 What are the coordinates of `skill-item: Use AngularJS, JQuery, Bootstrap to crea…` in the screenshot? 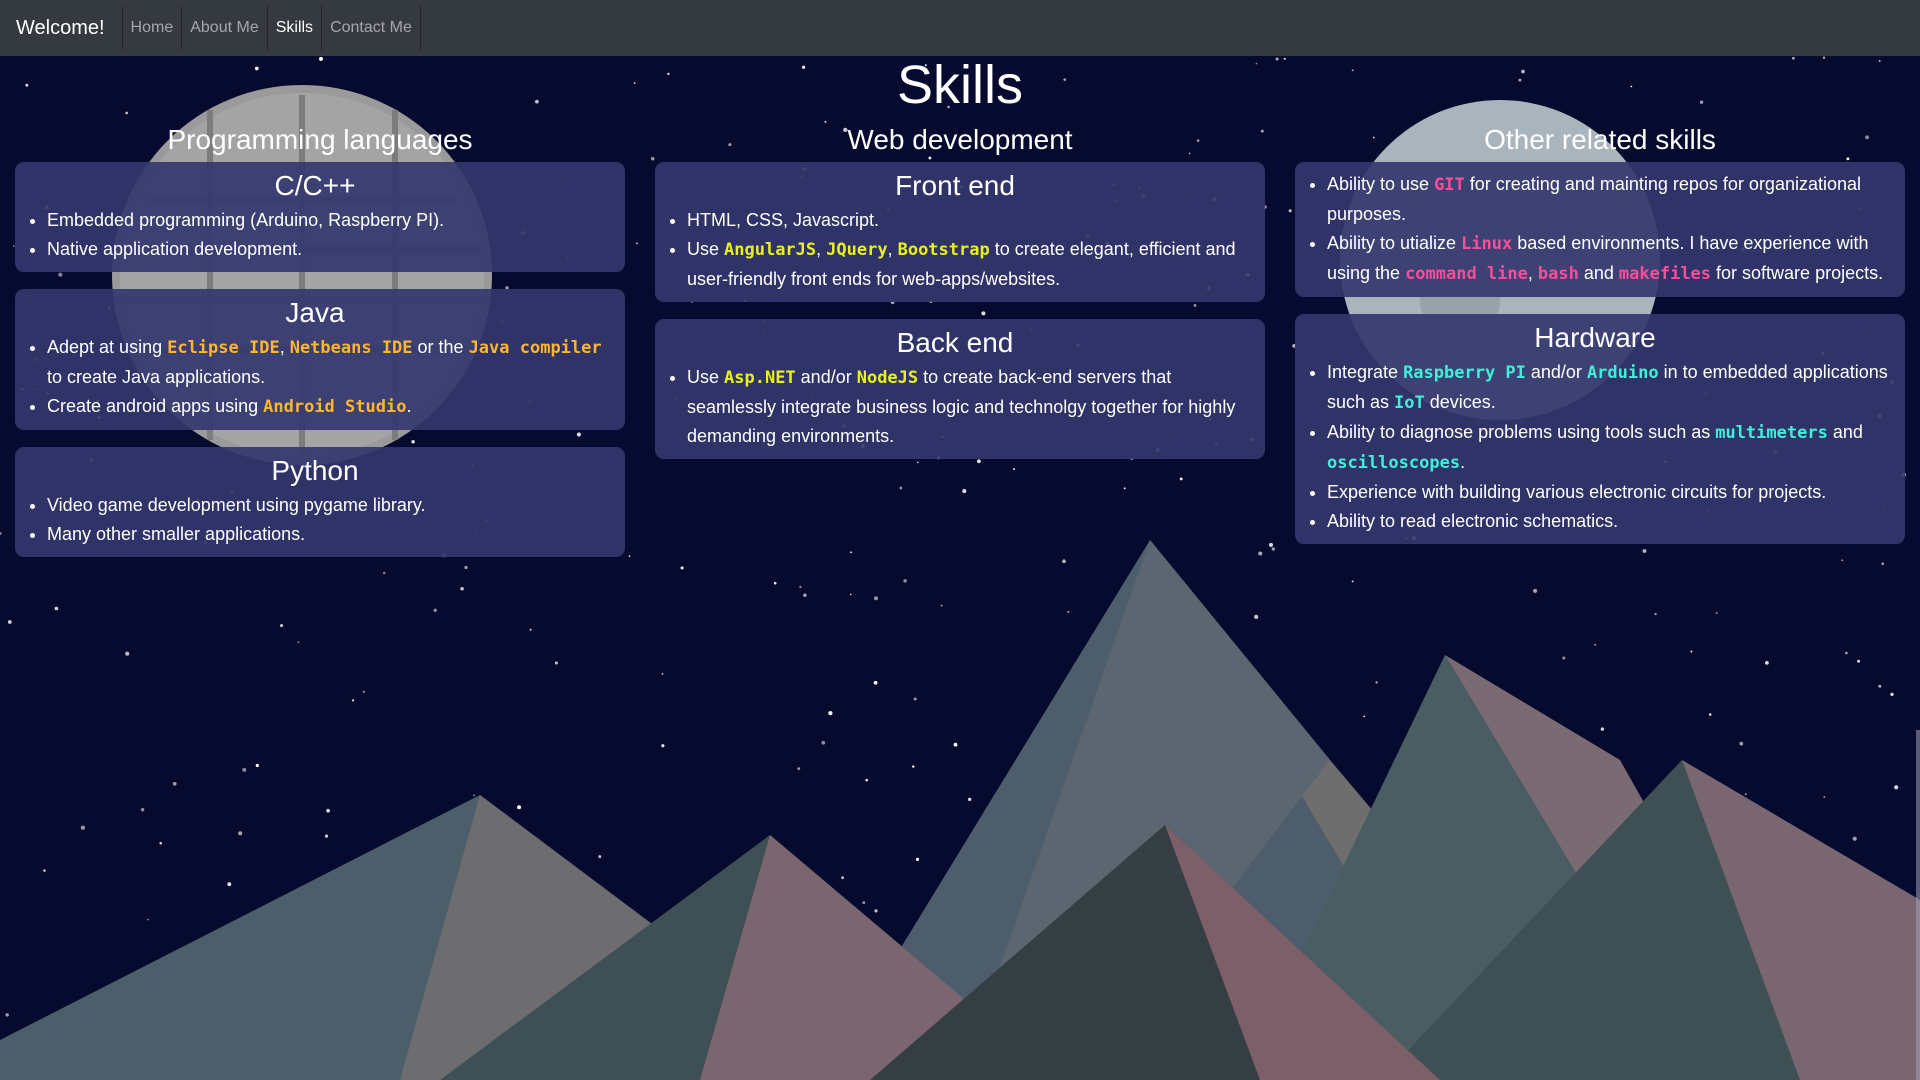 It's located at (971, 264).